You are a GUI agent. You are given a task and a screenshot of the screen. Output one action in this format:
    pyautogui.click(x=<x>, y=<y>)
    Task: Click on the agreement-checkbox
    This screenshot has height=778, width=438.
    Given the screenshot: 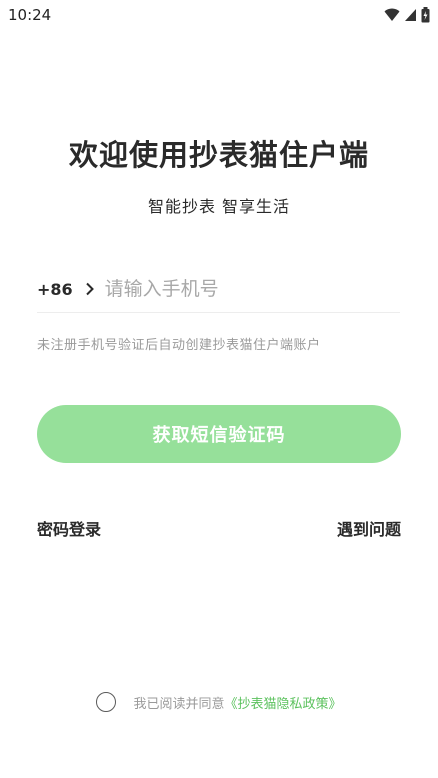 What is the action you would take?
    pyautogui.click(x=106, y=702)
    